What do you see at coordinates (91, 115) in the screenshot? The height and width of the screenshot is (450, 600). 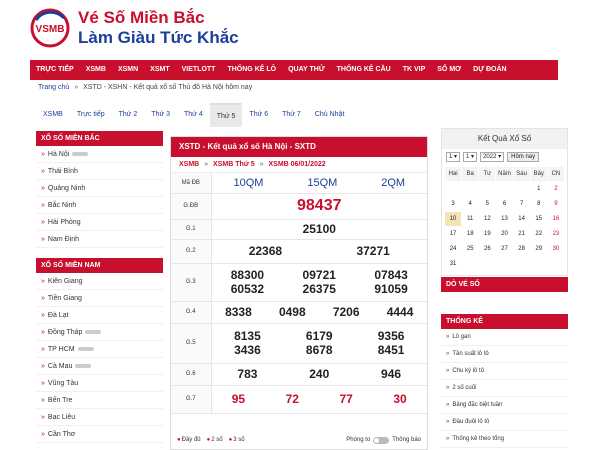 I see `tab-day: Trực tiếp` at bounding box center [91, 115].